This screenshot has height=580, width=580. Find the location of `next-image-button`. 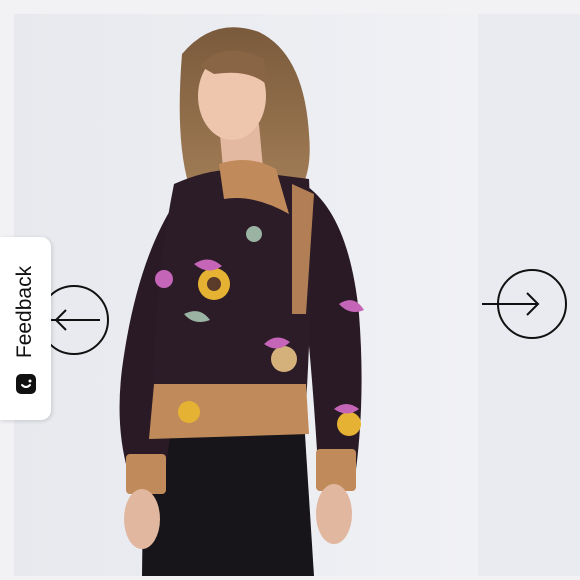

next-image-button is located at coordinates (524, 302).